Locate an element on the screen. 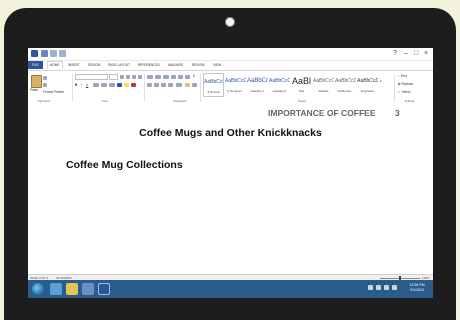  grow-font-icon is located at coordinates (122, 77).